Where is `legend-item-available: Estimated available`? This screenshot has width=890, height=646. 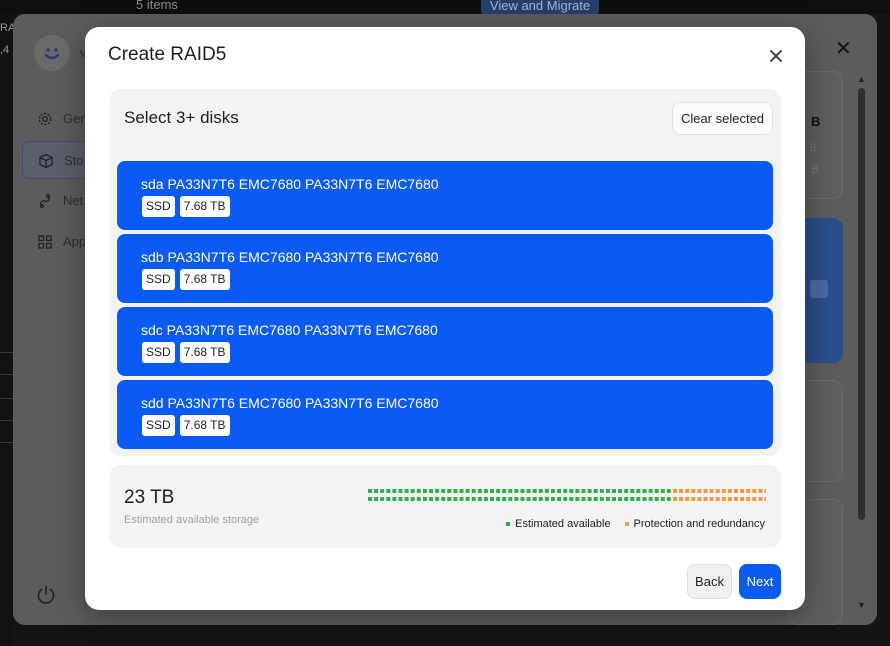
legend-item-available: Estimated available is located at coordinates (558, 524).